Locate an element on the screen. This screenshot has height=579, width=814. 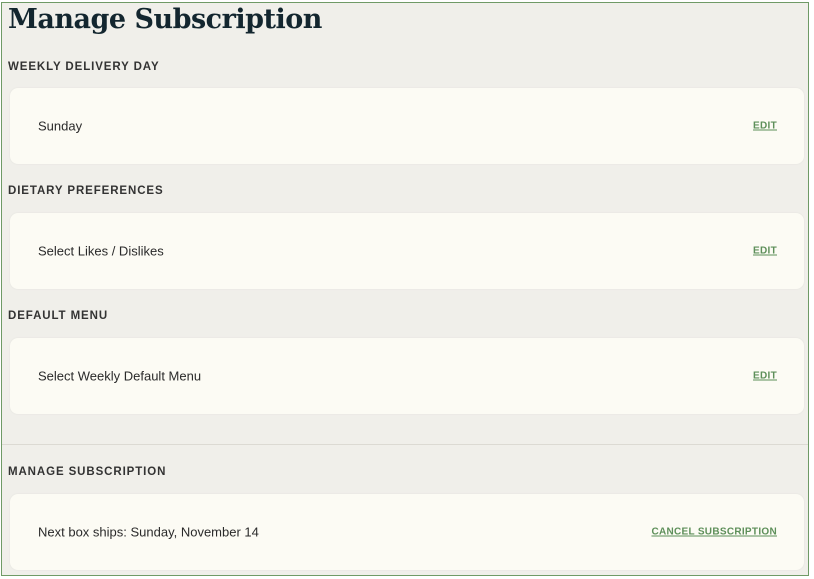
section-divider is located at coordinates (405, 444).